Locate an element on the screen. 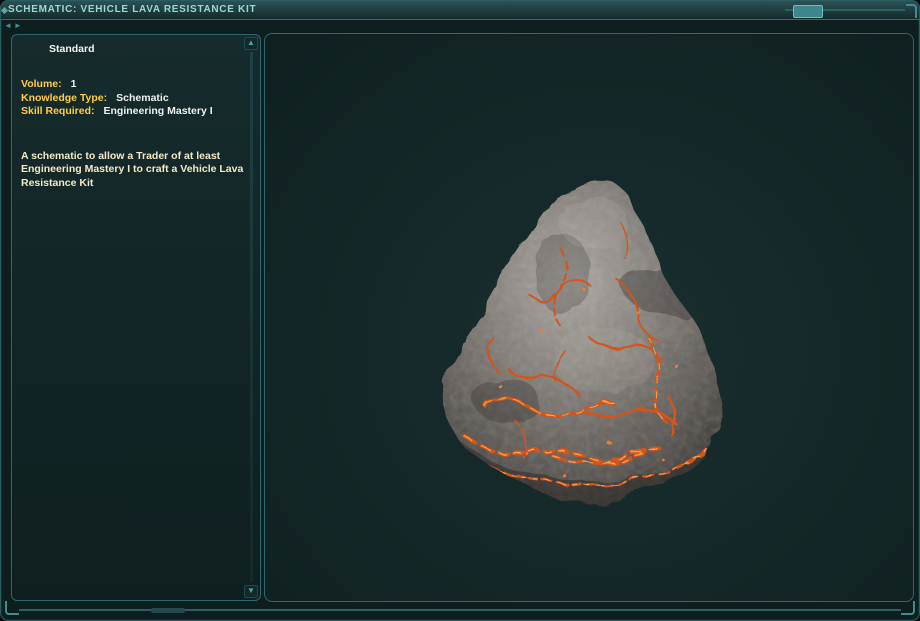 The image size is (920, 621). info-scrollbar: ▲ ▼ is located at coordinates (251, 317).